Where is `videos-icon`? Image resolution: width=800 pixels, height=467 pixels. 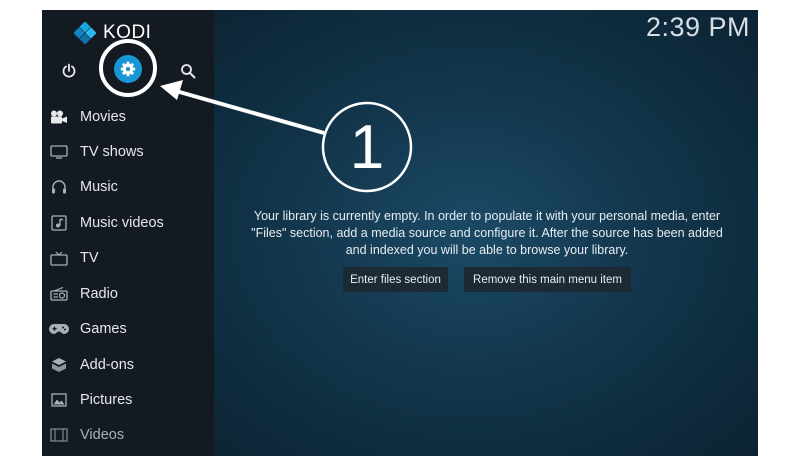 videos-icon is located at coordinates (59, 435).